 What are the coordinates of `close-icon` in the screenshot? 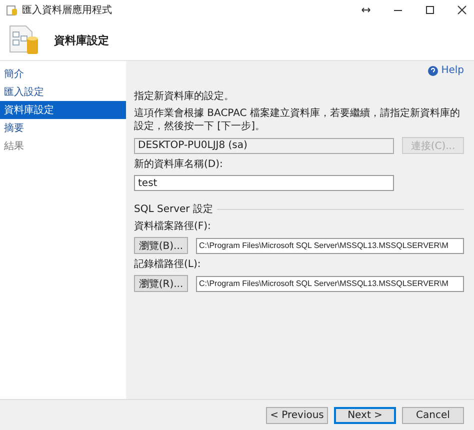 It's located at (462, 10).